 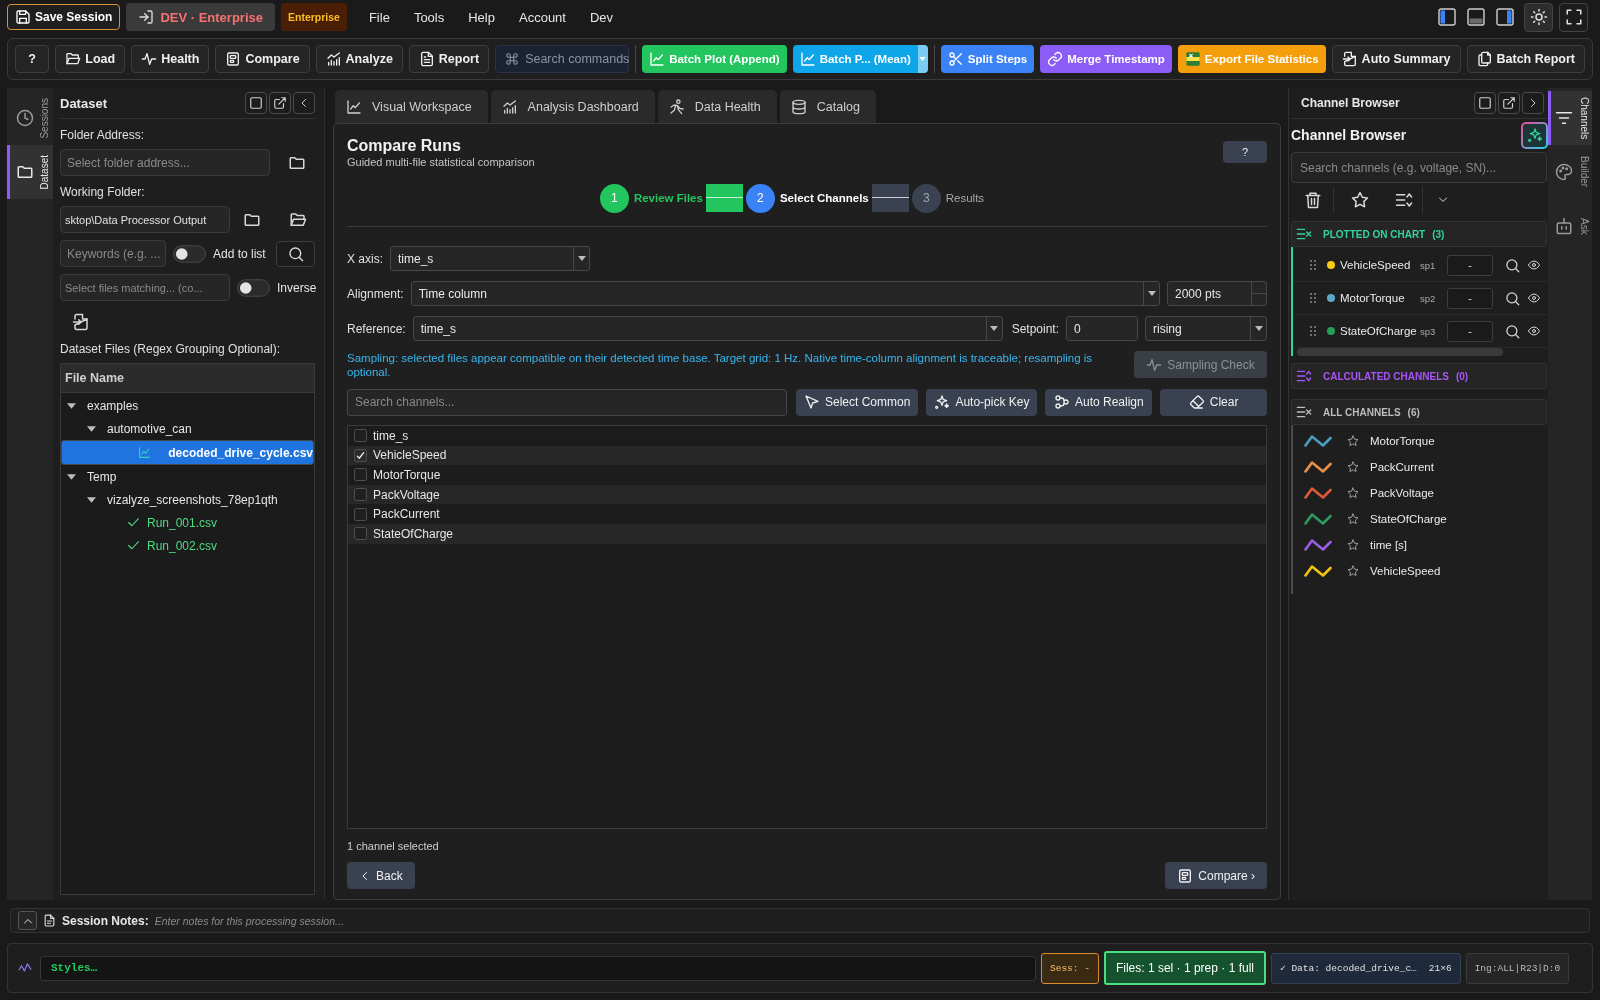 What do you see at coordinates (187, 499) in the screenshot?
I see `file-tree-item: vizalyze_screenshots_78ep1qth` at bounding box center [187, 499].